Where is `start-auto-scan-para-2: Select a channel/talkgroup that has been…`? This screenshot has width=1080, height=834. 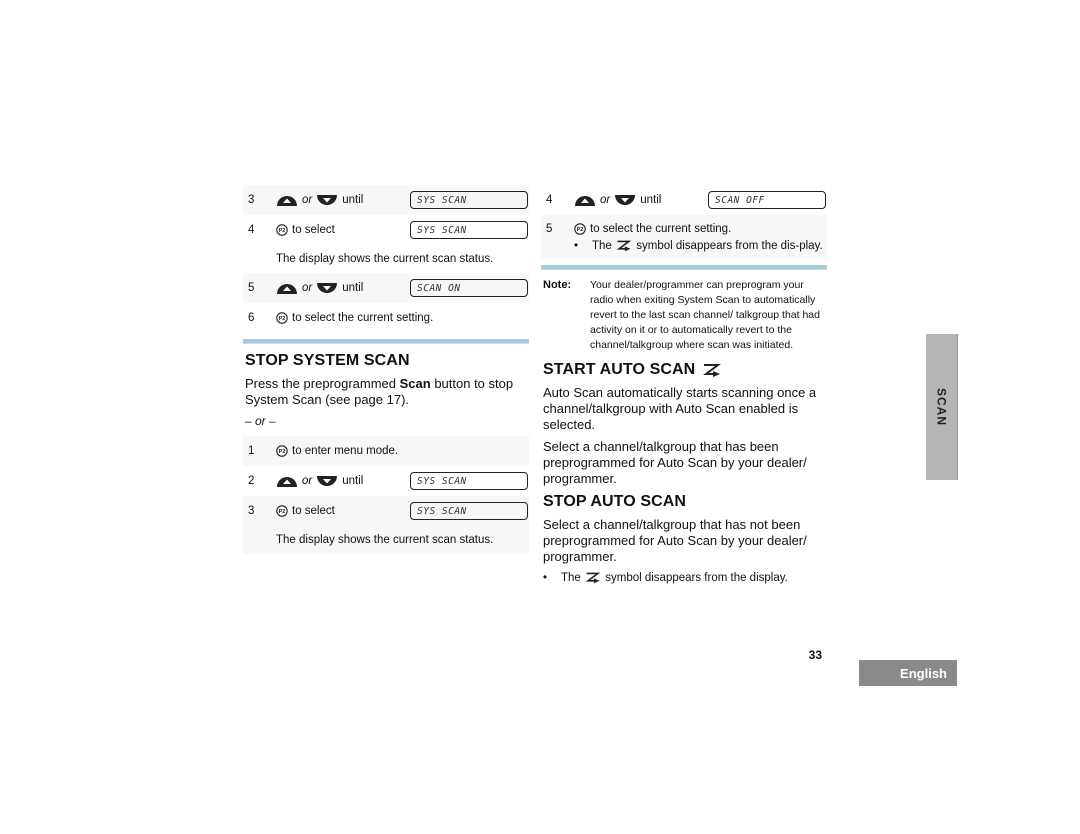 start-auto-scan-para-2: Select a channel/talkgroup that has been… is located at coordinates (675, 462).